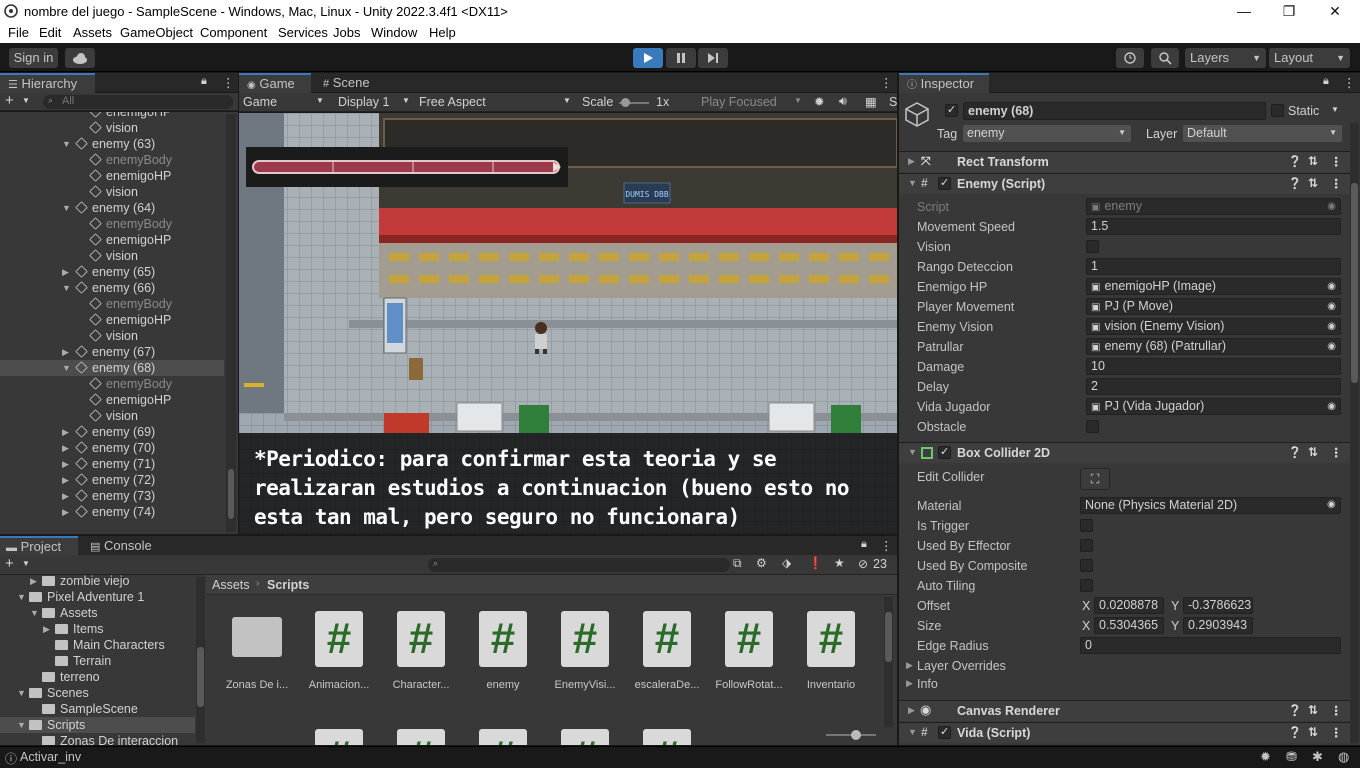  What do you see at coordinates (1213, 386) in the screenshot?
I see `inspector-field-input: 2` at bounding box center [1213, 386].